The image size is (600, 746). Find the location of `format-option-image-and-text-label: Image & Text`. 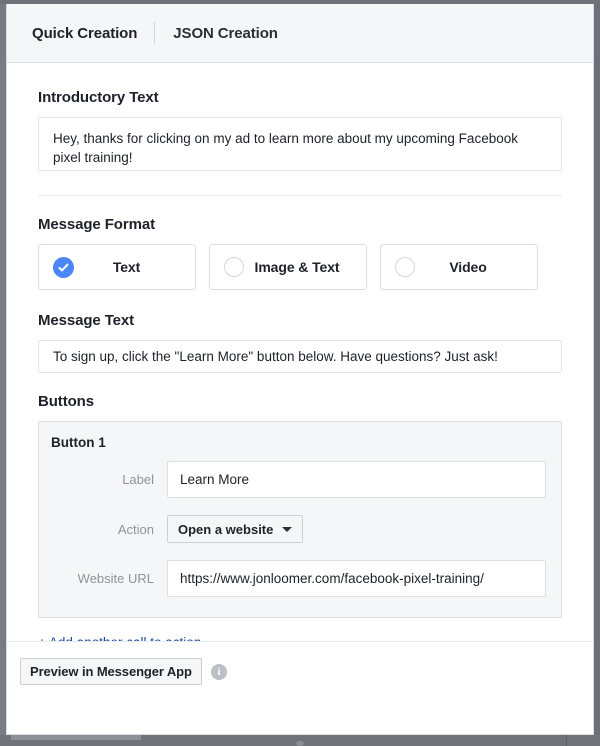

format-option-image-and-text-label: Image & Text is located at coordinates (297, 267).